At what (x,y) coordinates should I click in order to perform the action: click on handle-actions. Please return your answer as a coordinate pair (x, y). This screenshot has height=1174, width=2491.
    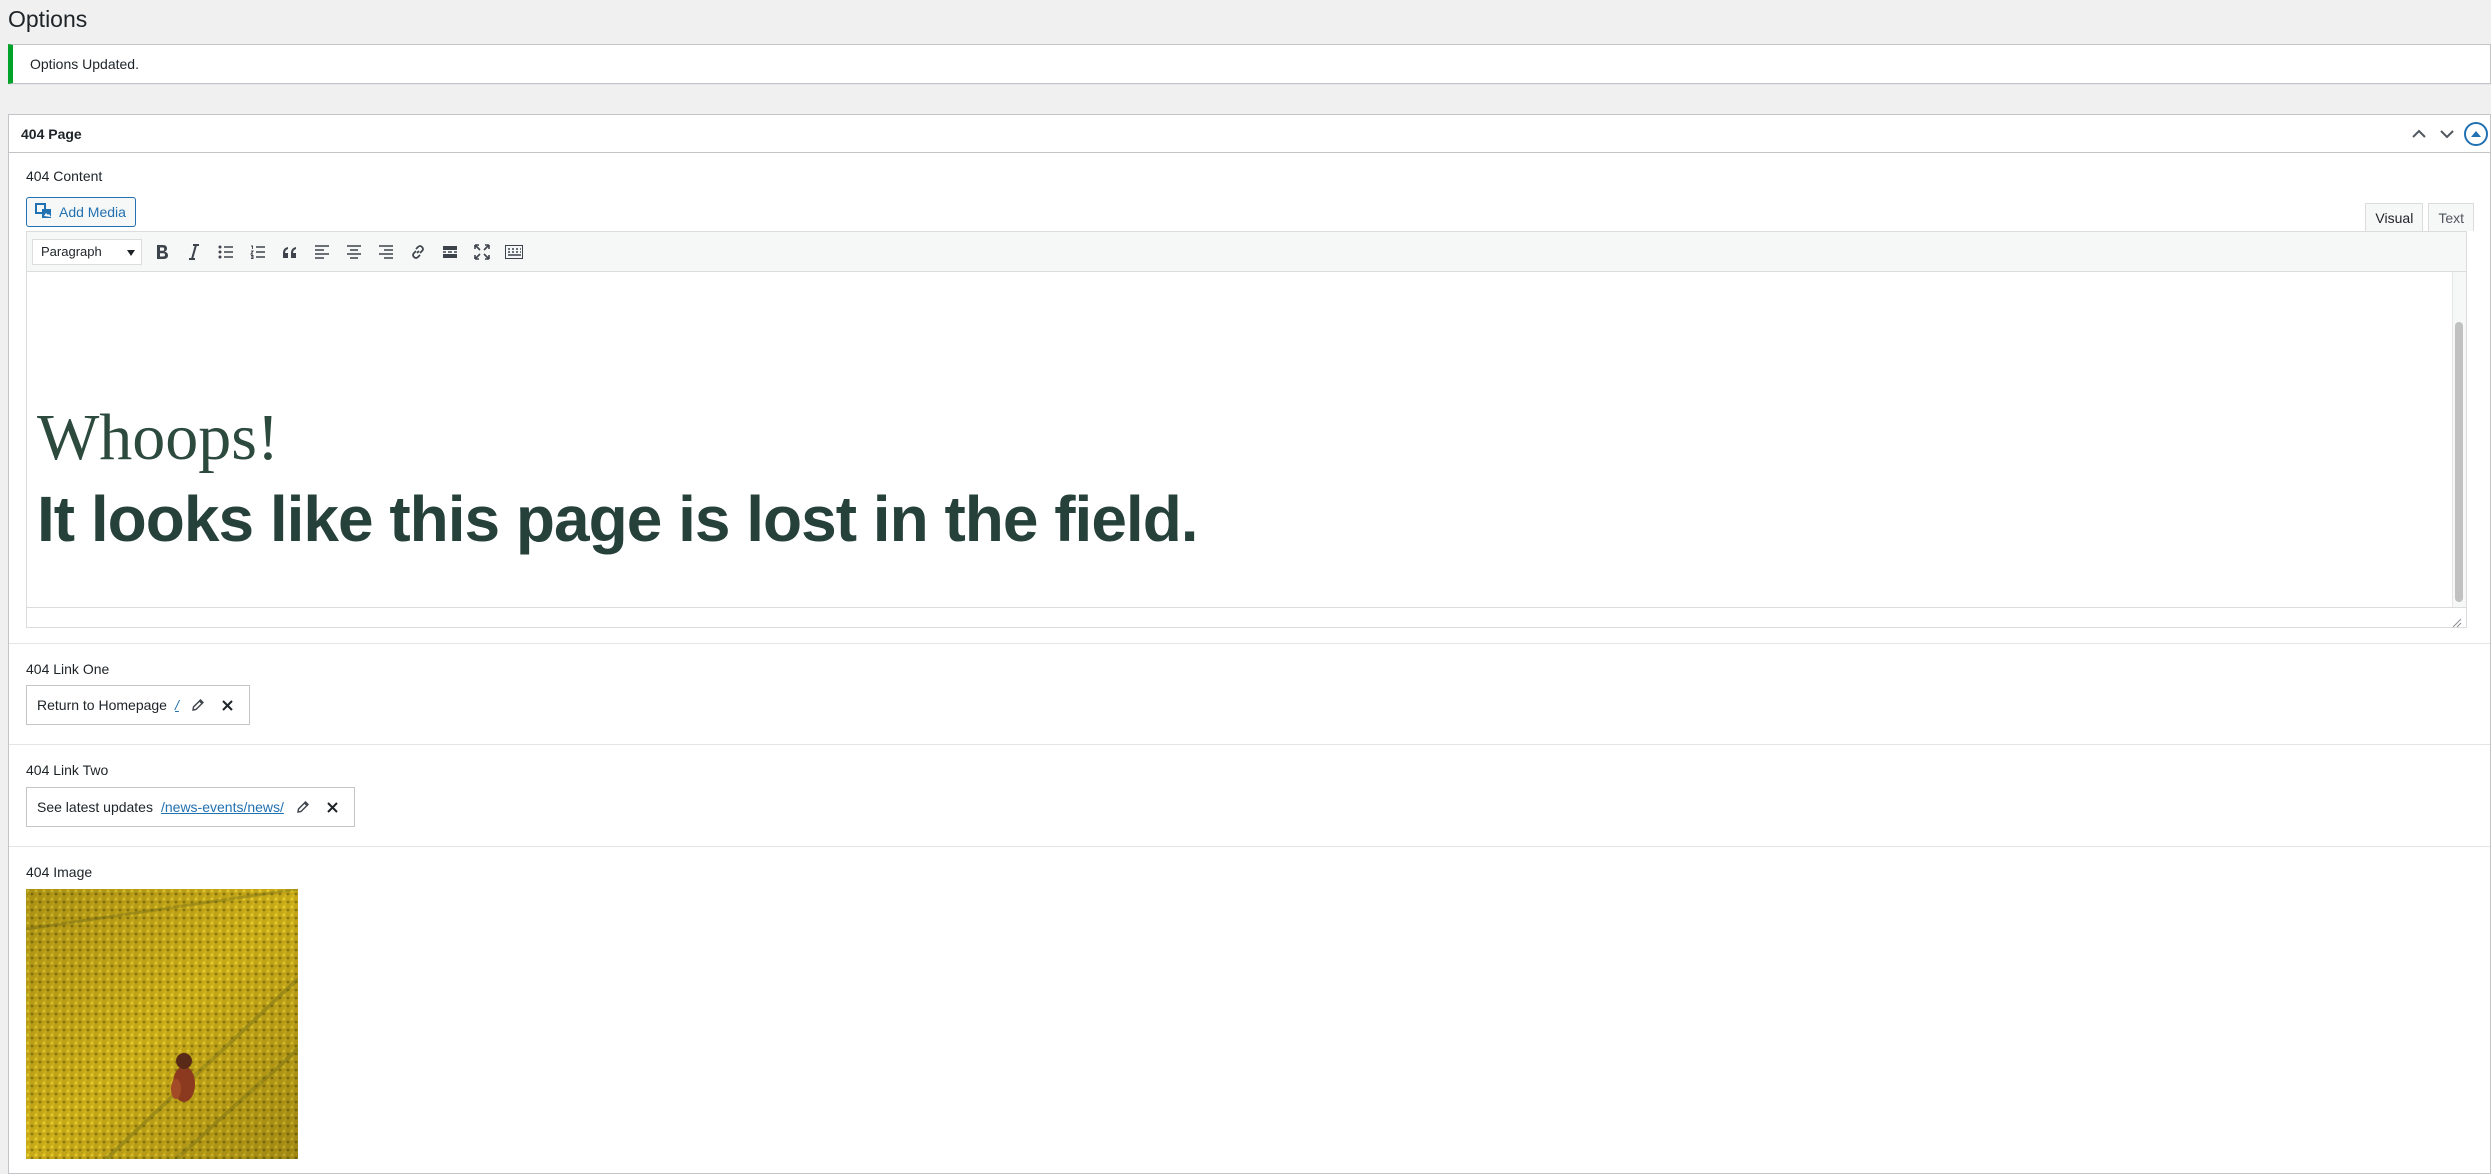
    Looking at the image, I should click on (2448, 133).